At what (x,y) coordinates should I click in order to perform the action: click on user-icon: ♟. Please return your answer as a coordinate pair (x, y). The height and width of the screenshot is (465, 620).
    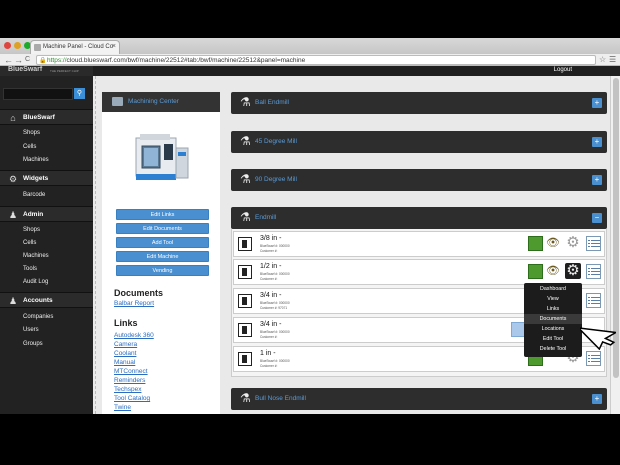
    Looking at the image, I should click on (13, 215).